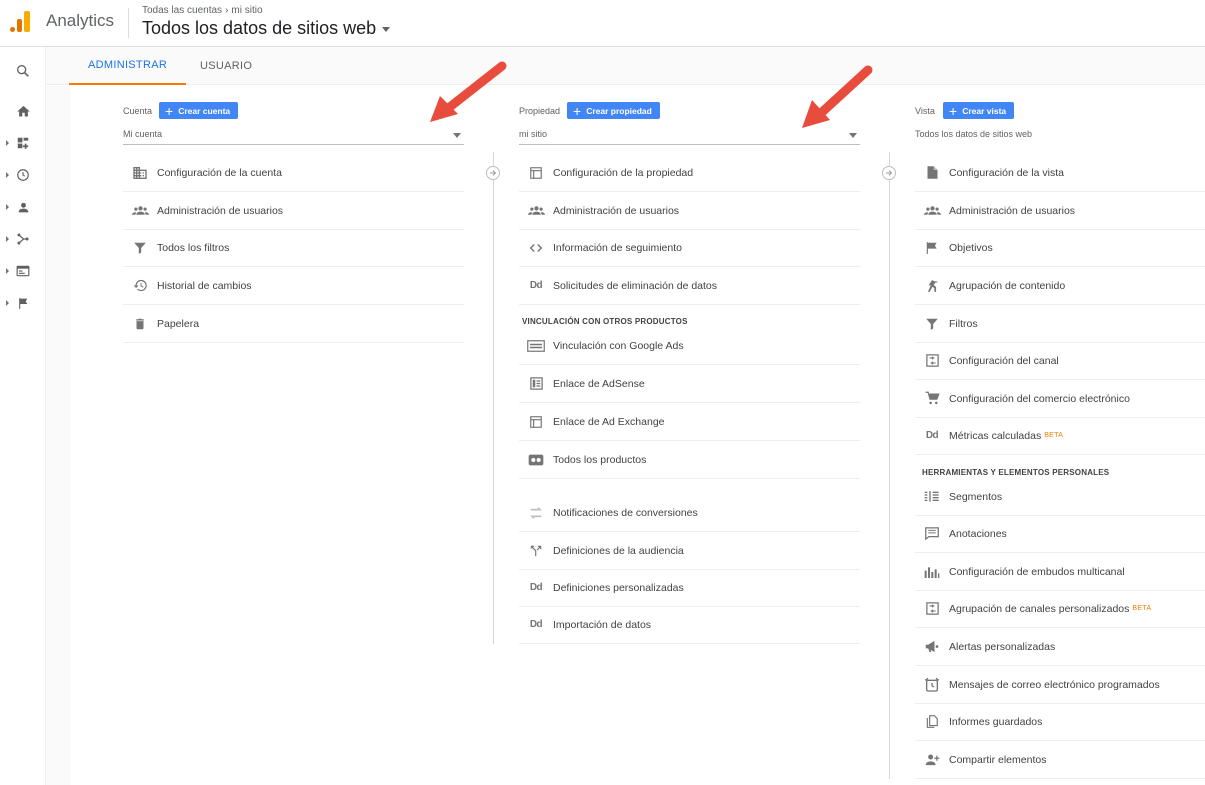 This screenshot has width=1205, height=785. What do you see at coordinates (625, 512) in the screenshot?
I see `item-label: Notificaciones de conversiones` at bounding box center [625, 512].